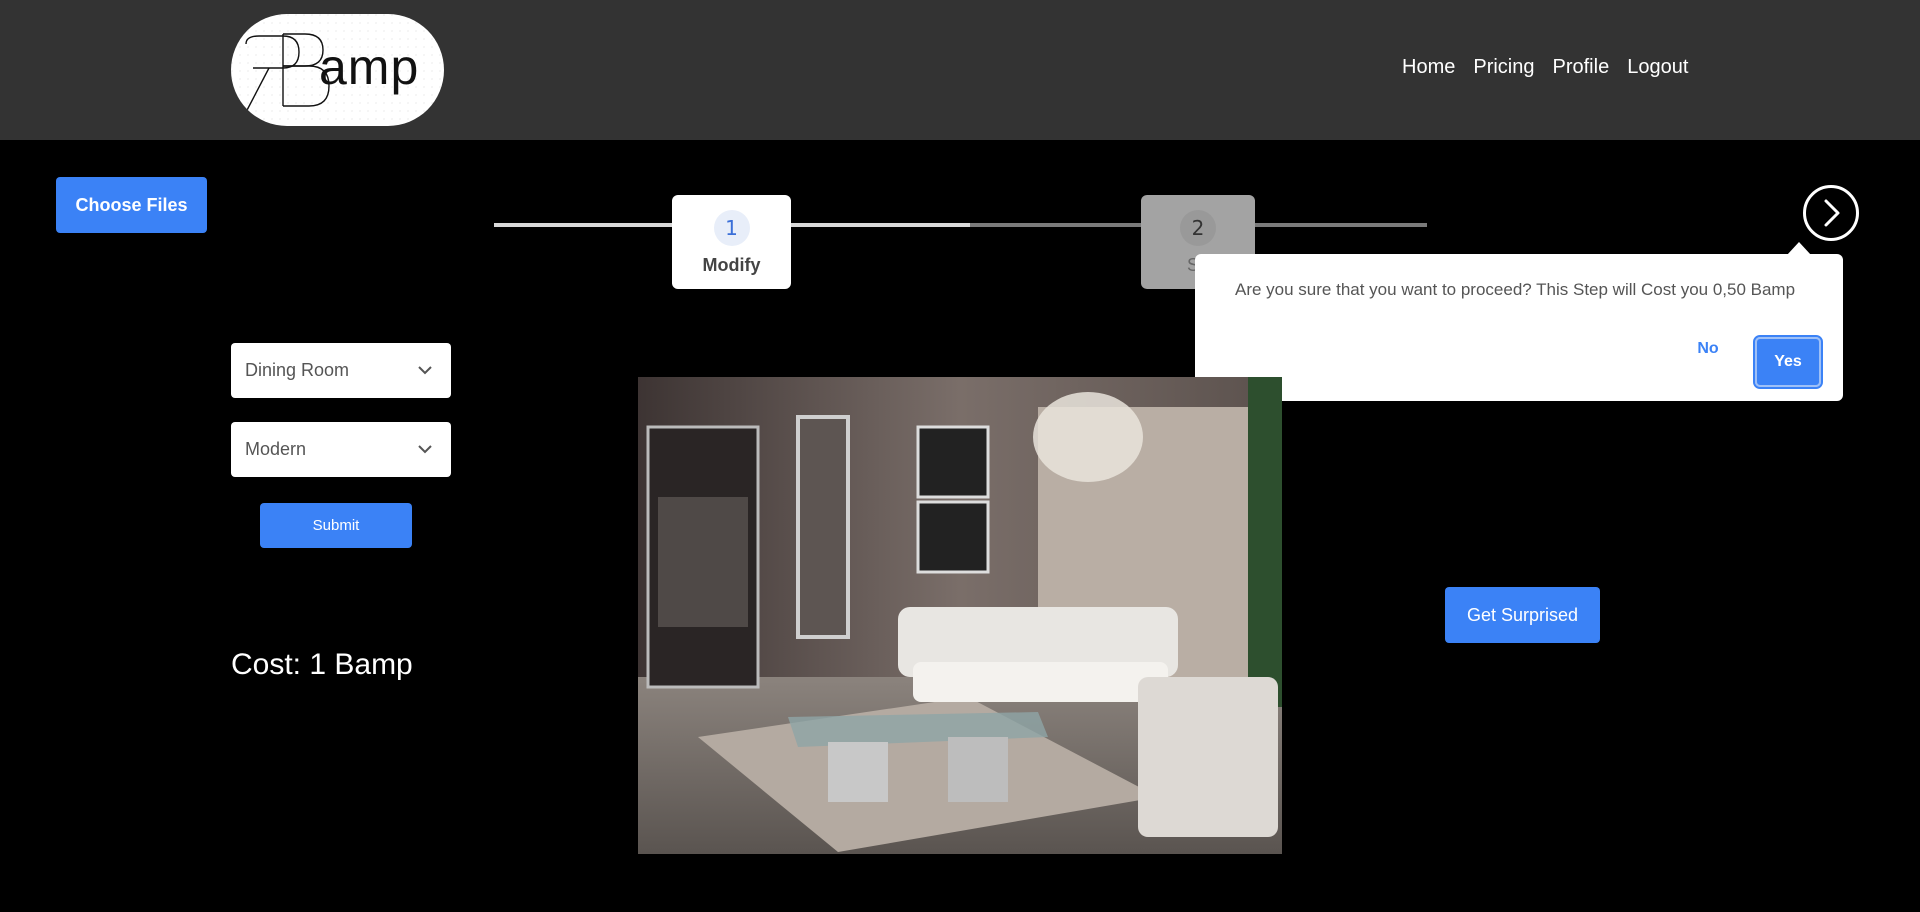 The height and width of the screenshot is (912, 1920). What do you see at coordinates (1788, 362) in the screenshot?
I see `confirm-yes-button: Yes` at bounding box center [1788, 362].